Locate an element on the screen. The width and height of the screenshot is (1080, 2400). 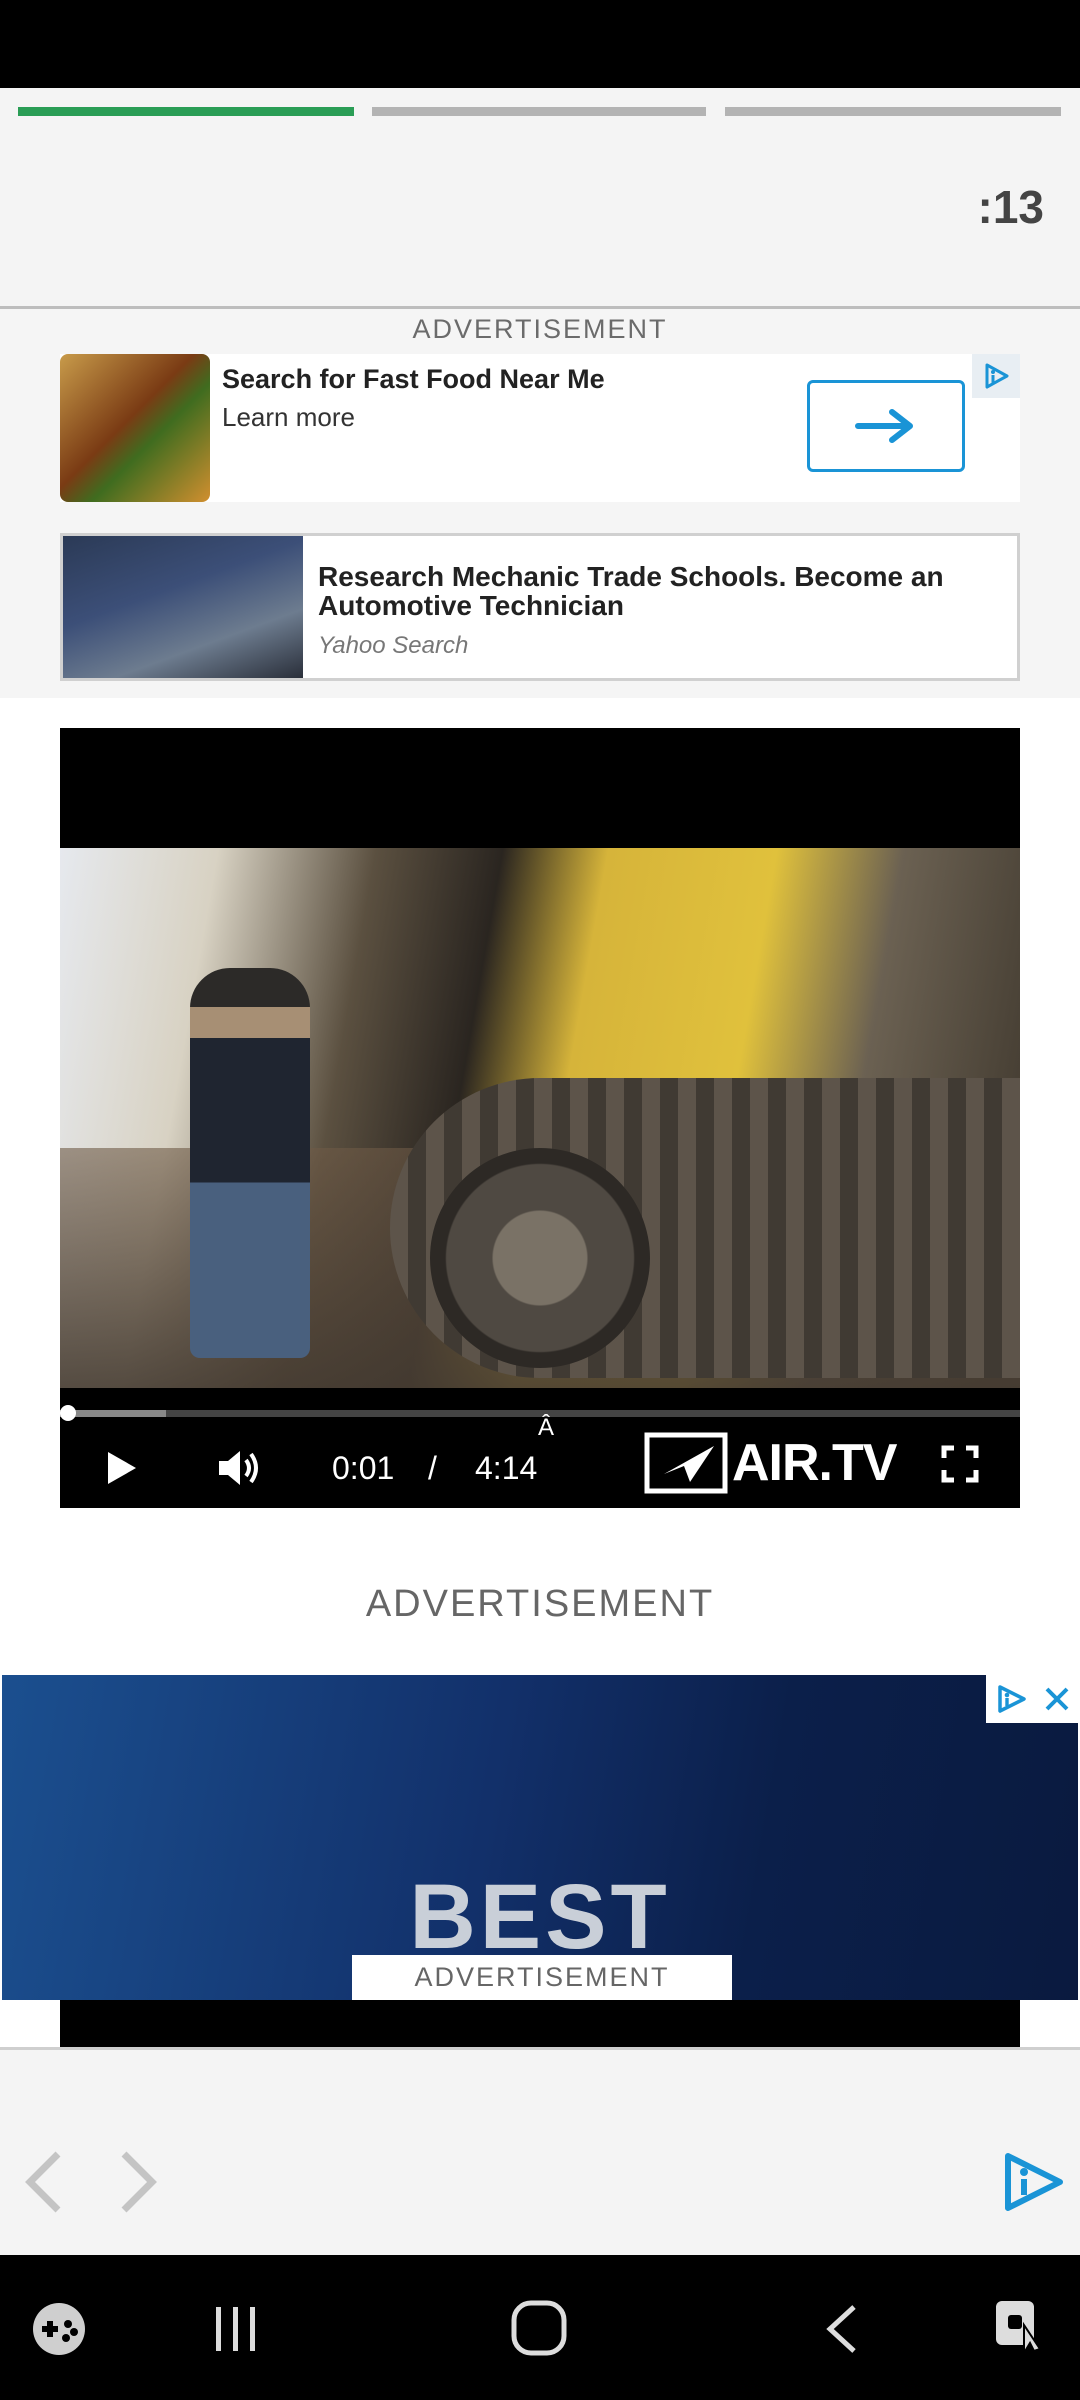
ad-banner-badges is located at coordinates (1032, 1699).